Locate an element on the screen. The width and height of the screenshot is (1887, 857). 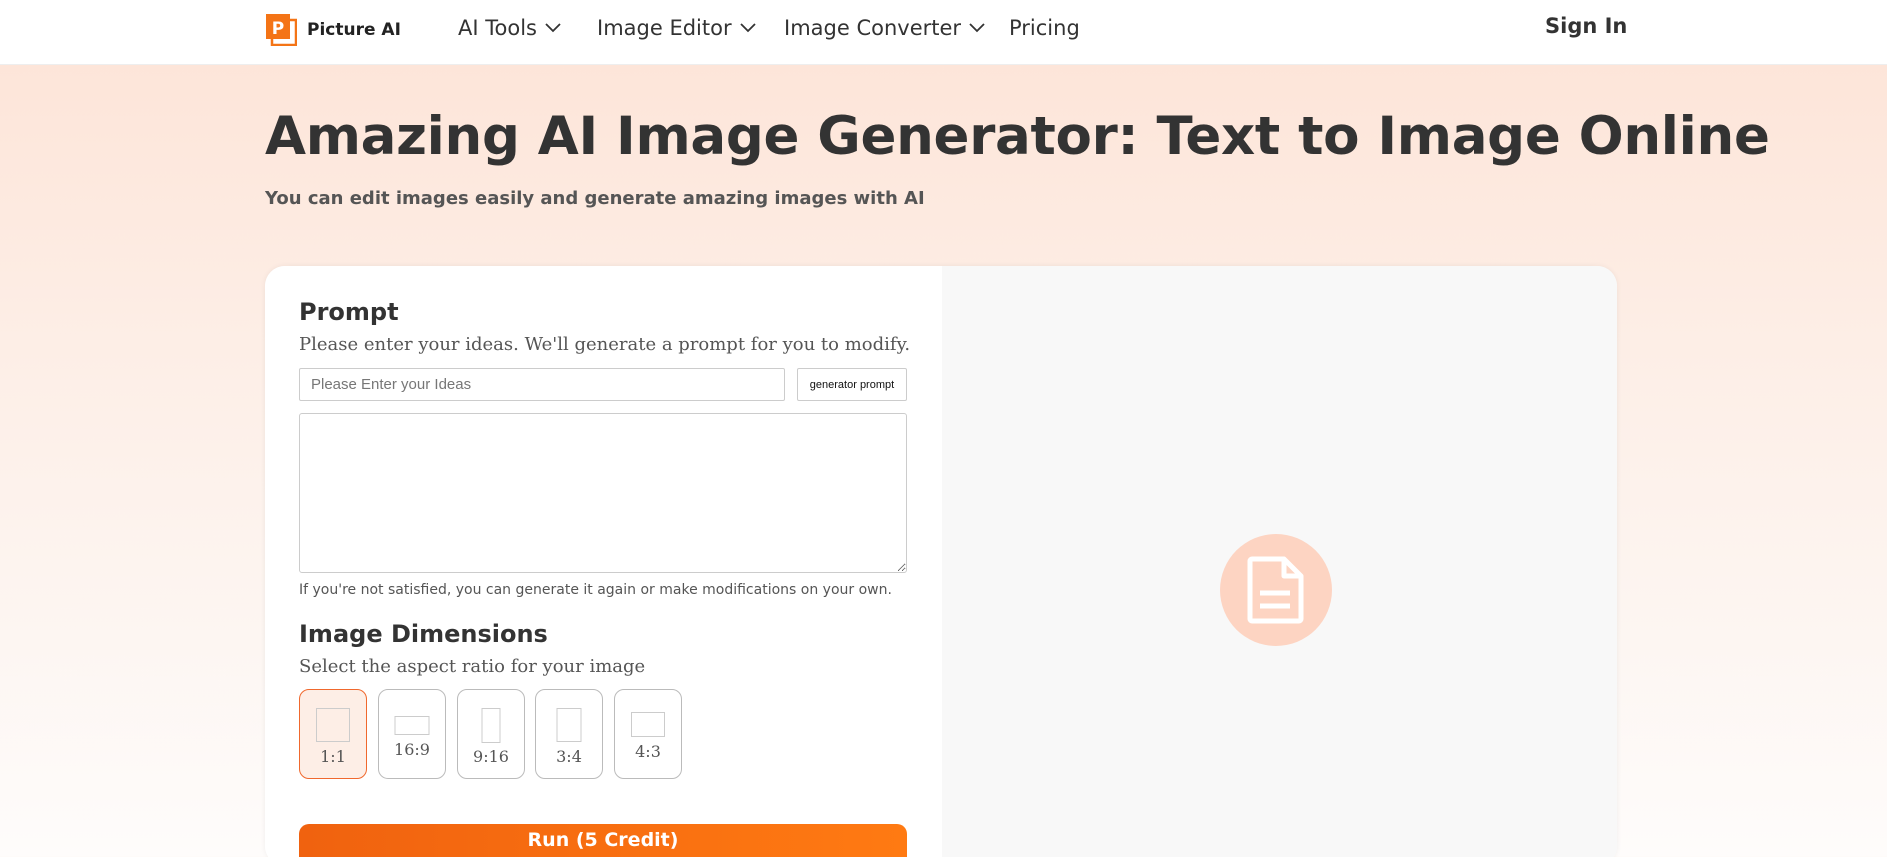
svg-text: P is located at coordinates (278, 29).